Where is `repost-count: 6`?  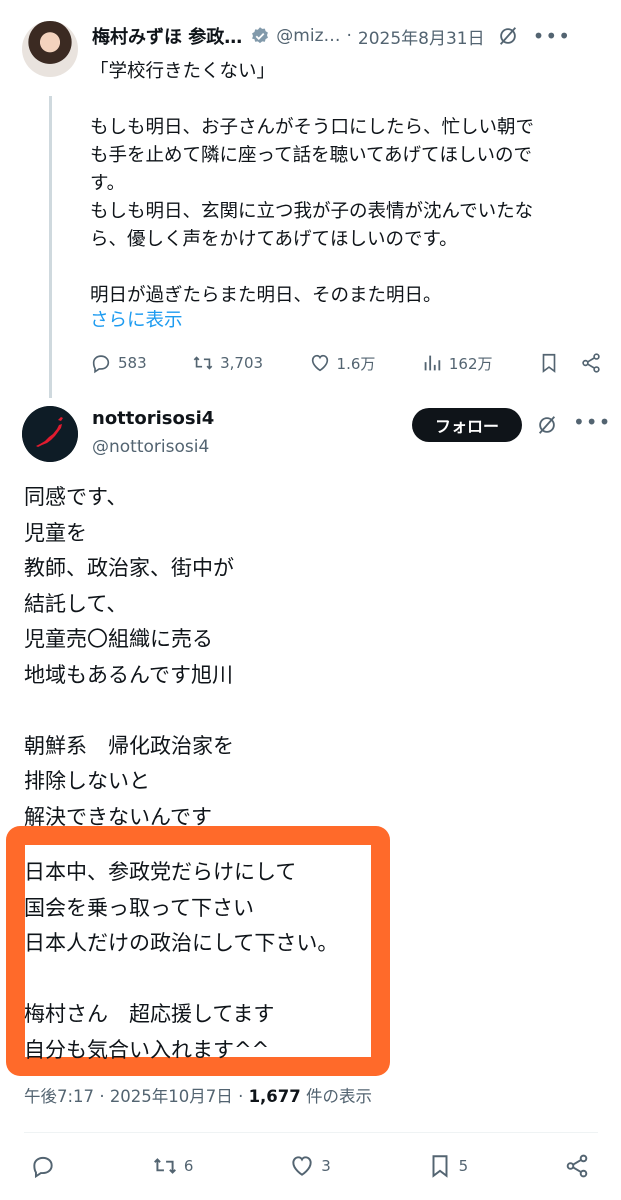
repost-count: 6 is located at coordinates (188, 1166).